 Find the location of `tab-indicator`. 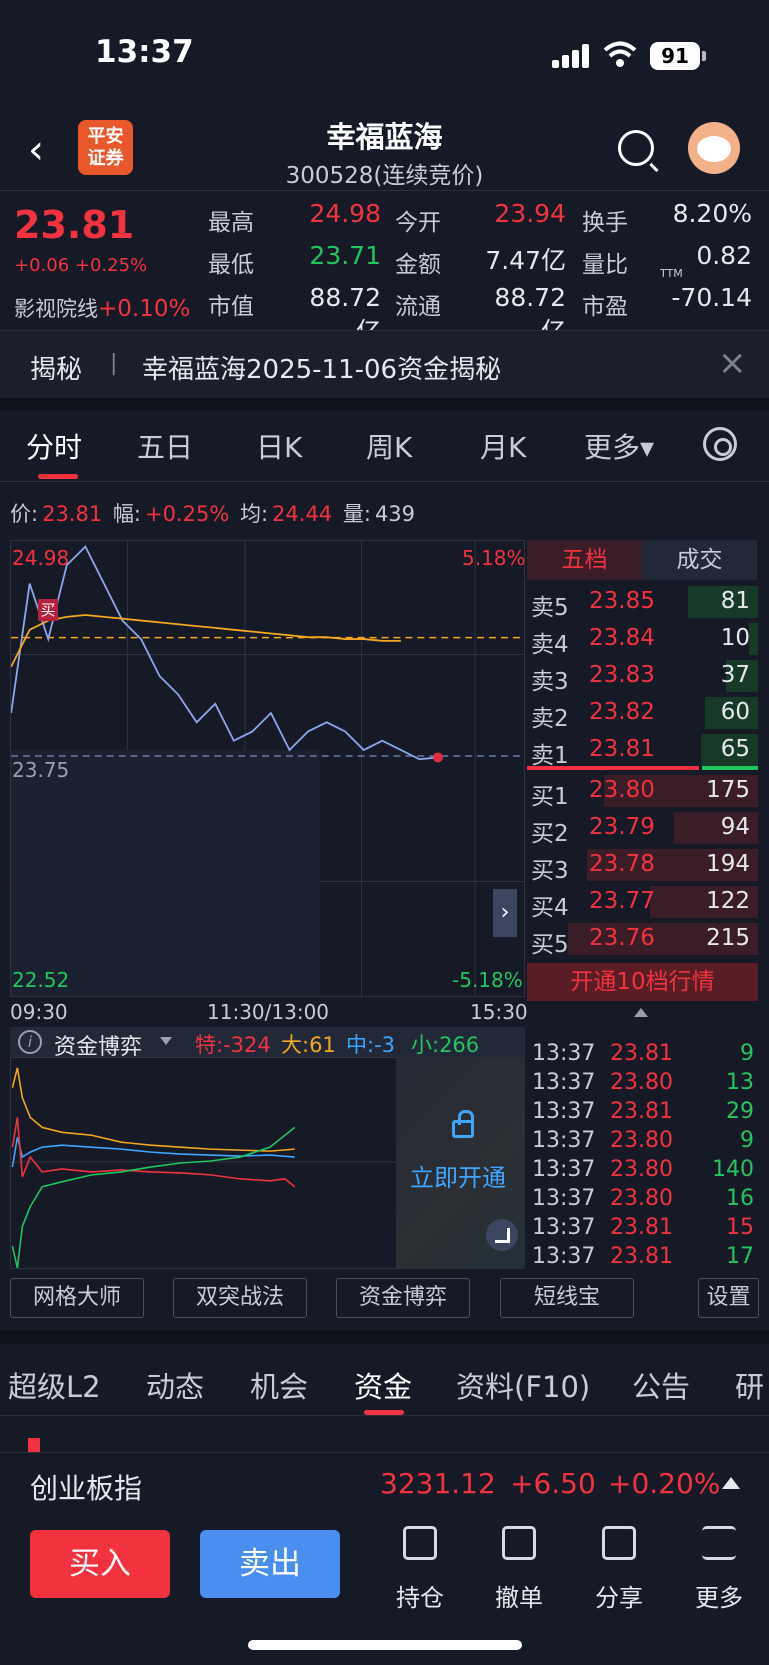

tab-indicator is located at coordinates (384, 1412).